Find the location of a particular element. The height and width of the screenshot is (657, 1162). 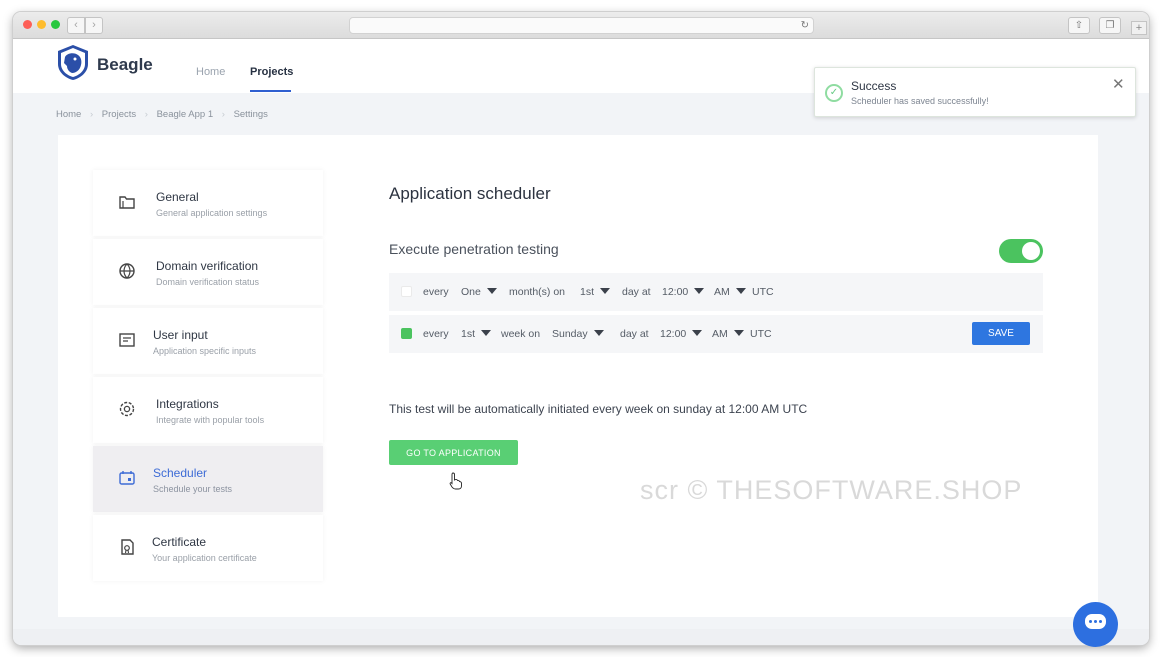

toggle-knob is located at coordinates (1031, 251).